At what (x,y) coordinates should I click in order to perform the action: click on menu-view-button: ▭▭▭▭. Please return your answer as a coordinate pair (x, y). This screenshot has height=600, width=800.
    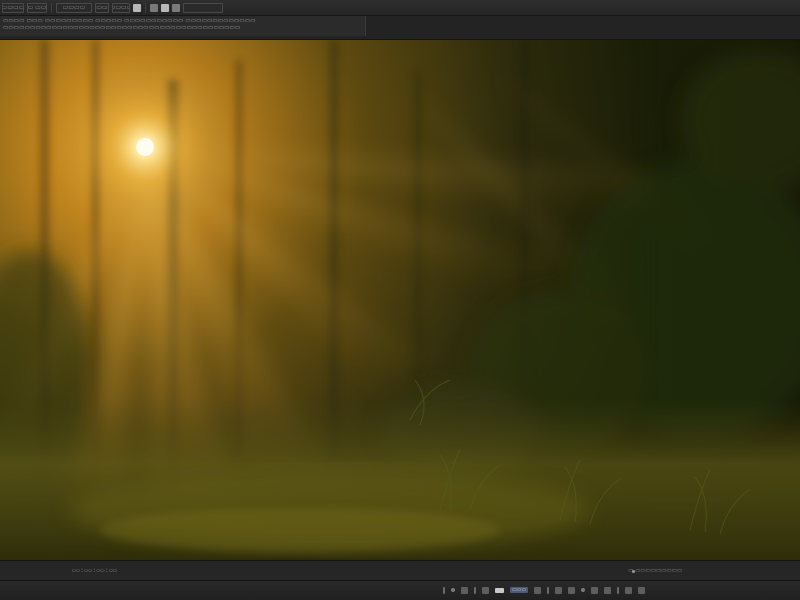
    Looking at the image, I should click on (74, 7).